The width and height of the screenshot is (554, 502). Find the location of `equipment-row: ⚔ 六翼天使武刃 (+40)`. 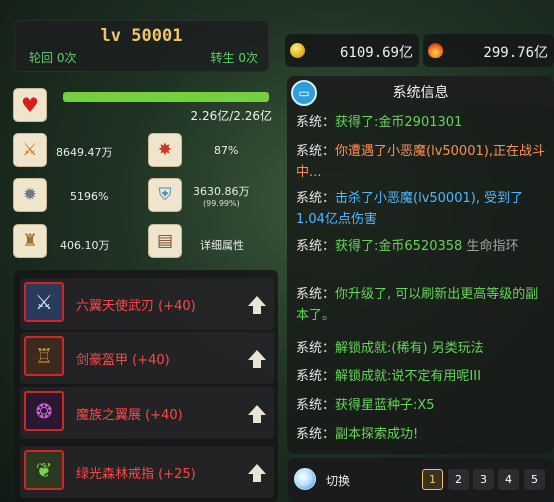

equipment-row: ⚔ 六翼天使武刃 (+40) is located at coordinates (147, 304).